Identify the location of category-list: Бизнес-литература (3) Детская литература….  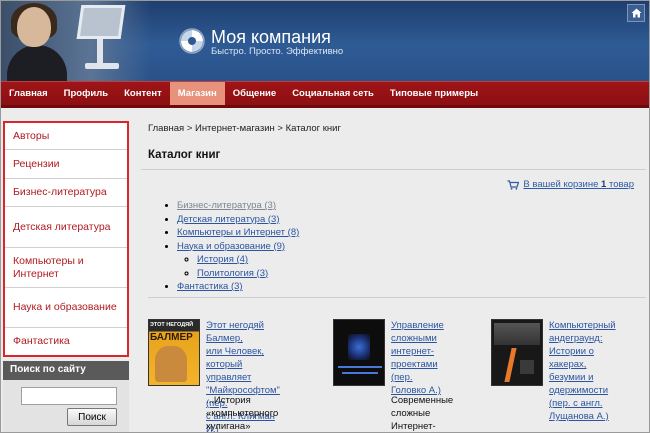
(231, 246).